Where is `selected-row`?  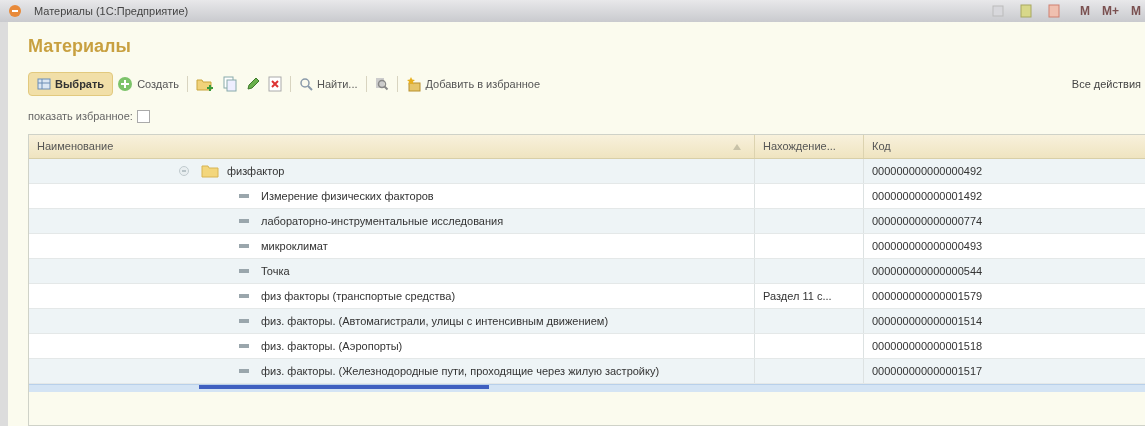 selected-row is located at coordinates (587, 388).